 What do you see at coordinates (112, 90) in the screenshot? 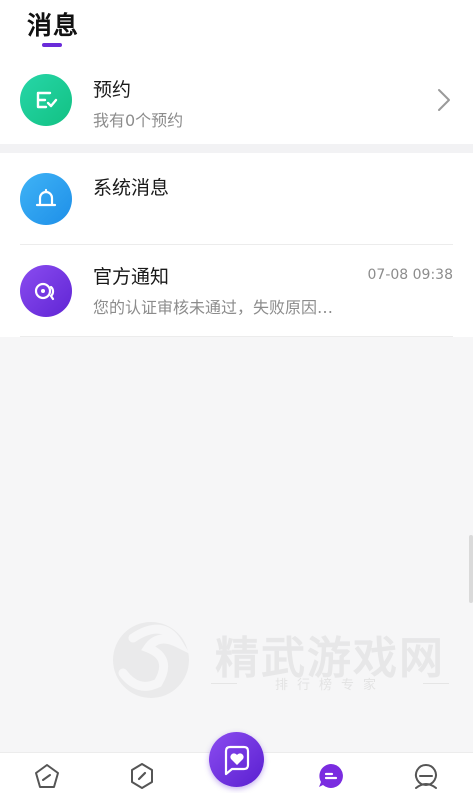
I see `reservation-title: 预约` at bounding box center [112, 90].